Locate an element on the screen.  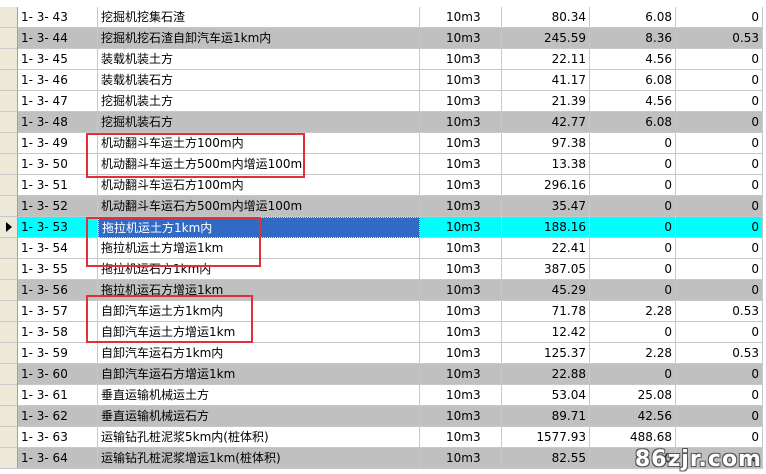
table-row: 1- 3- 49 机动翻斗车运土方100m内 10m3 97.38 0 0 is located at coordinates (383, 143).